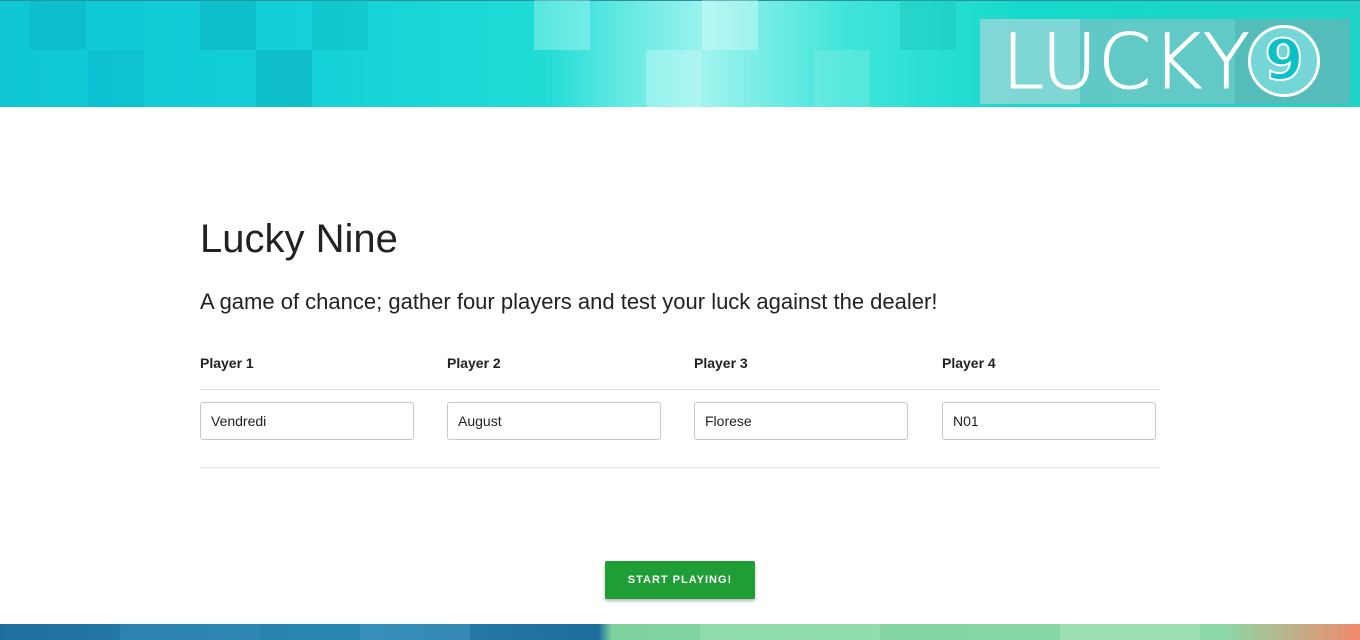 The height and width of the screenshot is (640, 1360). What do you see at coordinates (1049, 421) in the screenshot?
I see `player-4-input` at bounding box center [1049, 421].